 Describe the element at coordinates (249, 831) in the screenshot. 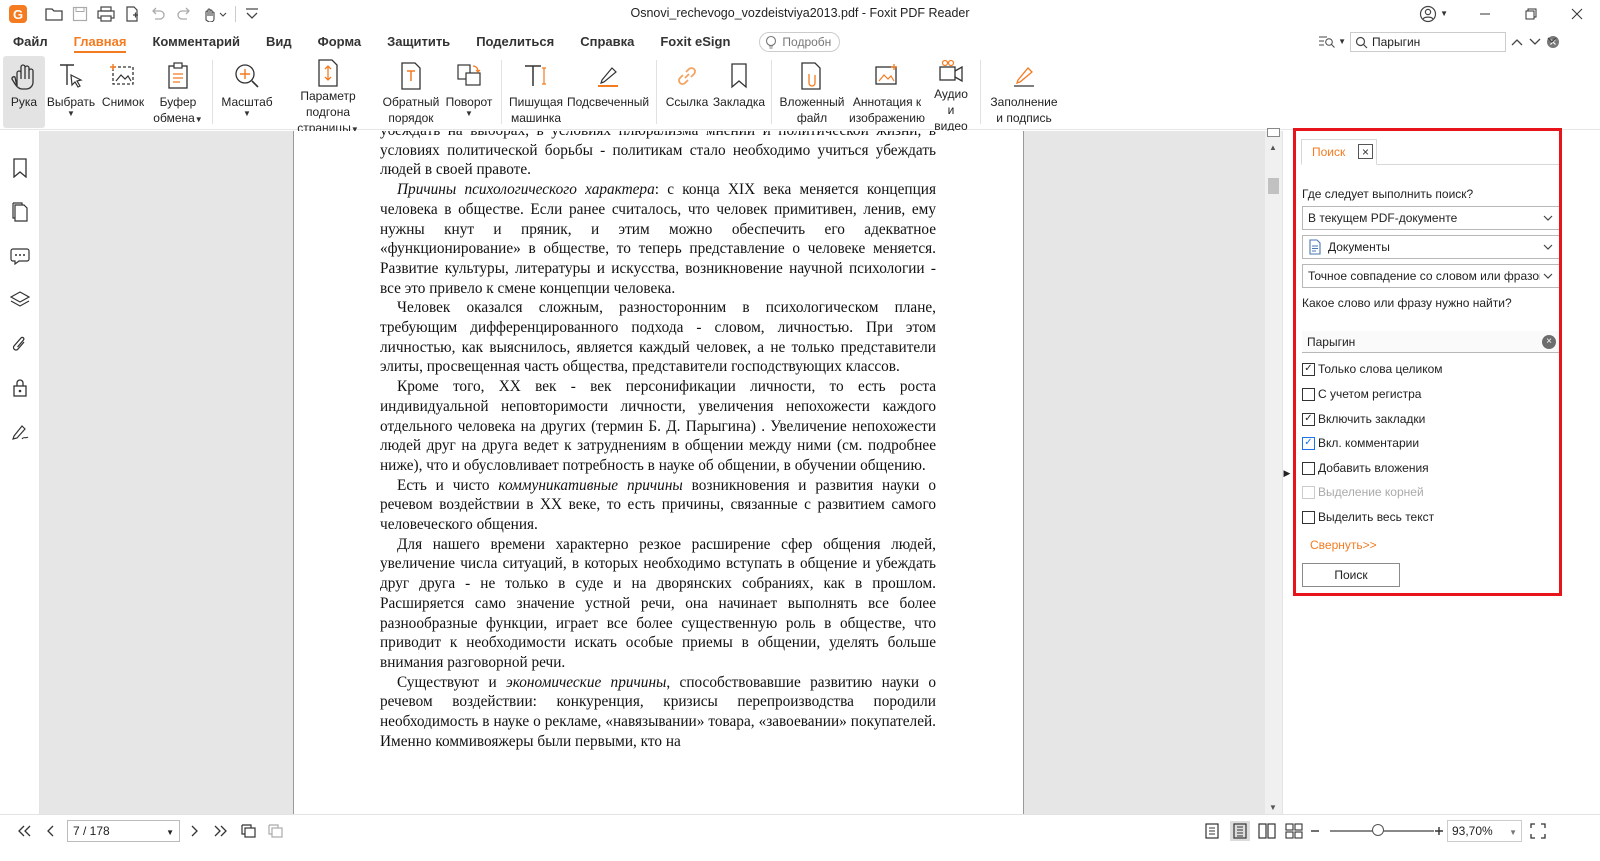

I see `previous-view-icon` at that location.